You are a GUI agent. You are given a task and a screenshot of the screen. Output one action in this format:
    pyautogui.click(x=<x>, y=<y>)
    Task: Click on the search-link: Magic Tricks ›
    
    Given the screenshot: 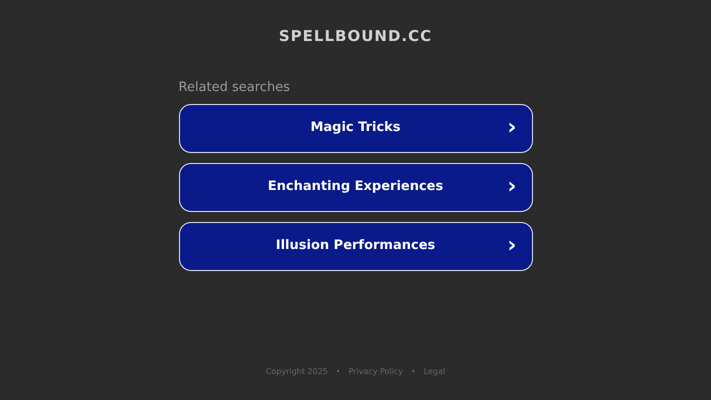 What is the action you would take?
    pyautogui.click(x=355, y=128)
    